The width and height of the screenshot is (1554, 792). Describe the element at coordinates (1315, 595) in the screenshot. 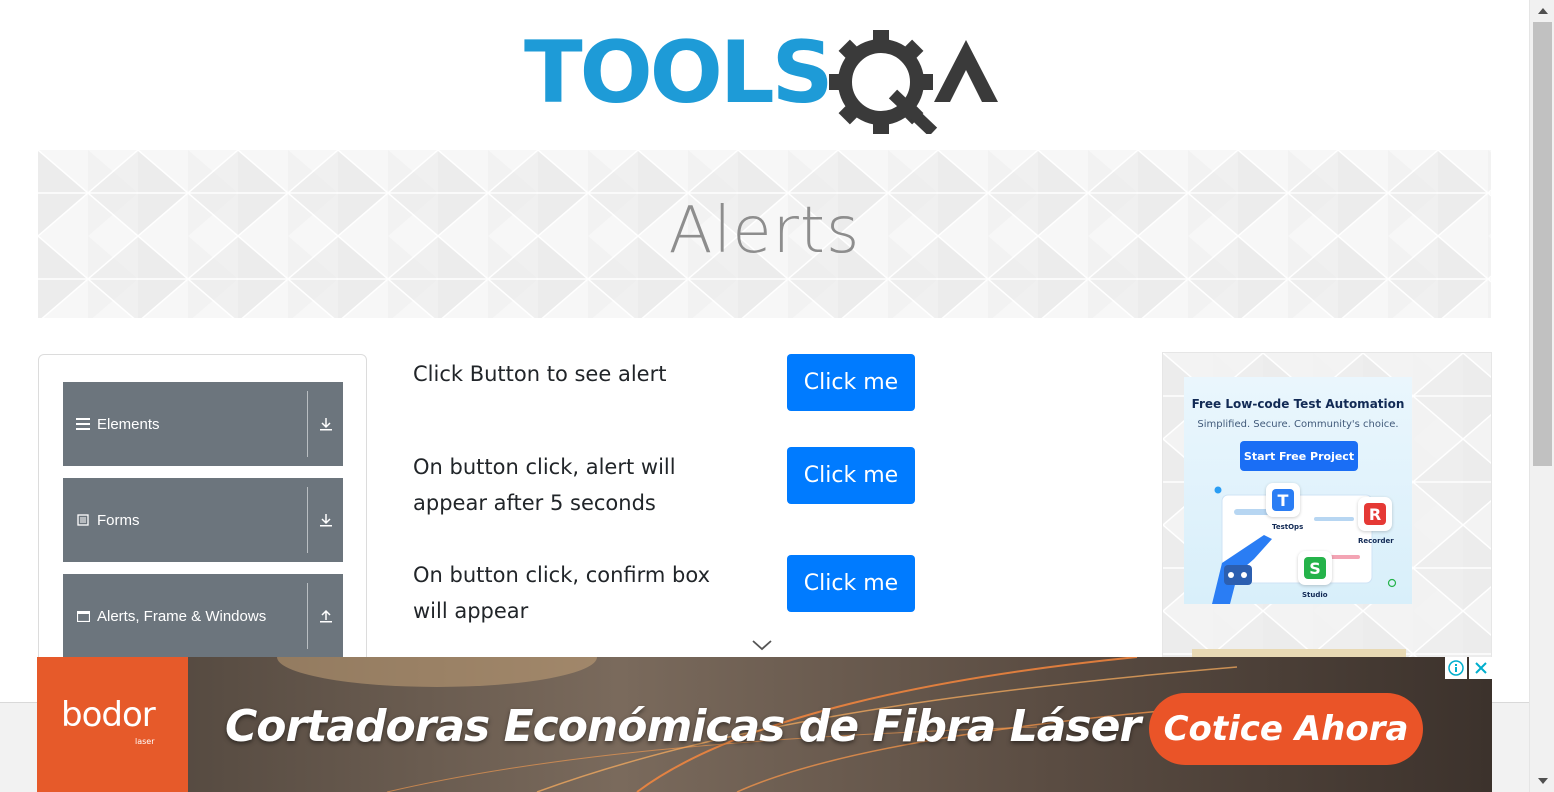

I see `studio-label: Studio` at that location.